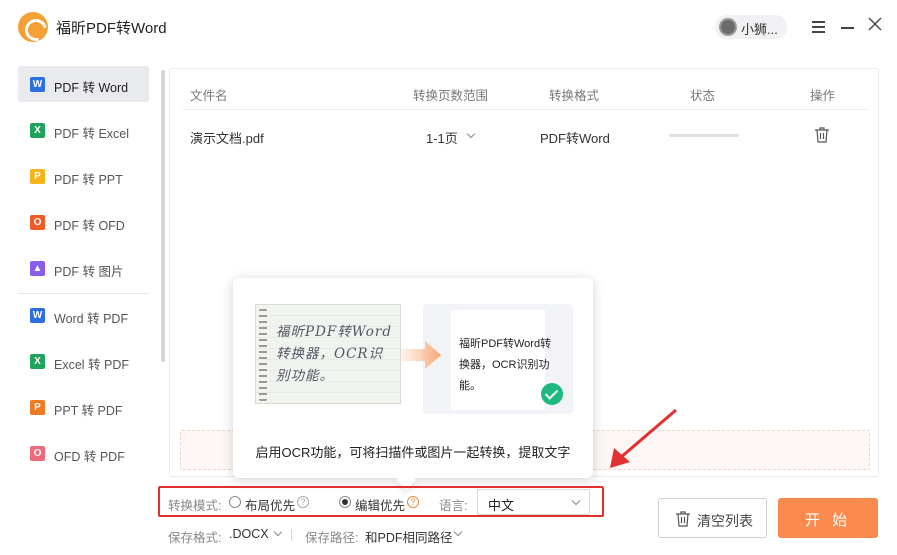 The width and height of the screenshot is (897, 555). I want to click on scanned-page-illustration: 福昕PDF转Word转换器，OCR识别功能。, so click(328, 354).